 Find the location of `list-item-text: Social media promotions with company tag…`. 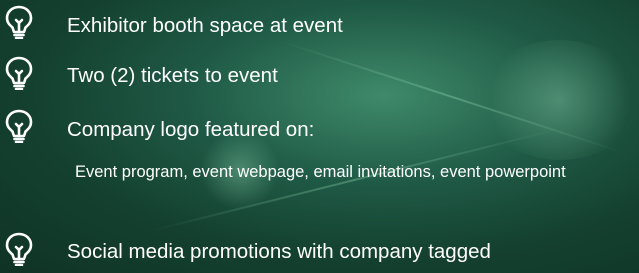

list-item-text: Social media promotions with company tag… is located at coordinates (279, 251).